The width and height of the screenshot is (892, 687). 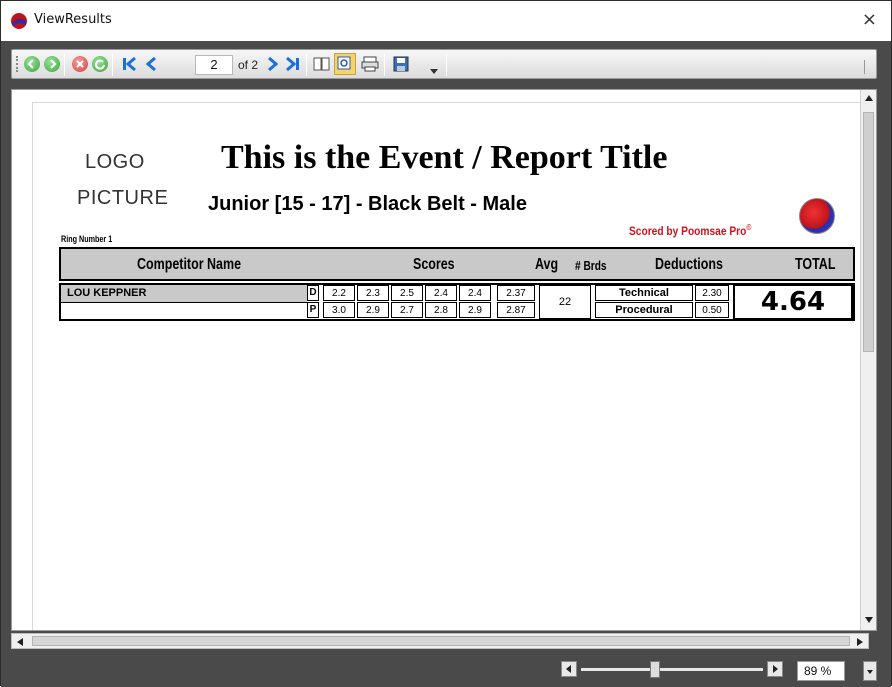 What do you see at coordinates (20, 642) in the screenshot?
I see `scroll-left-icon` at bounding box center [20, 642].